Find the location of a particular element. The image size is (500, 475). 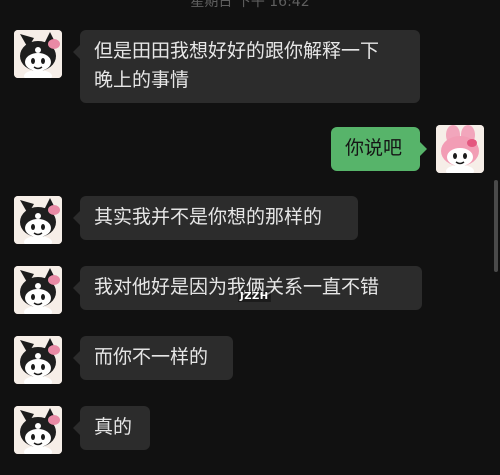

message-text: 但是田田我想好好的跟你解释一下 is located at coordinates (237, 51).